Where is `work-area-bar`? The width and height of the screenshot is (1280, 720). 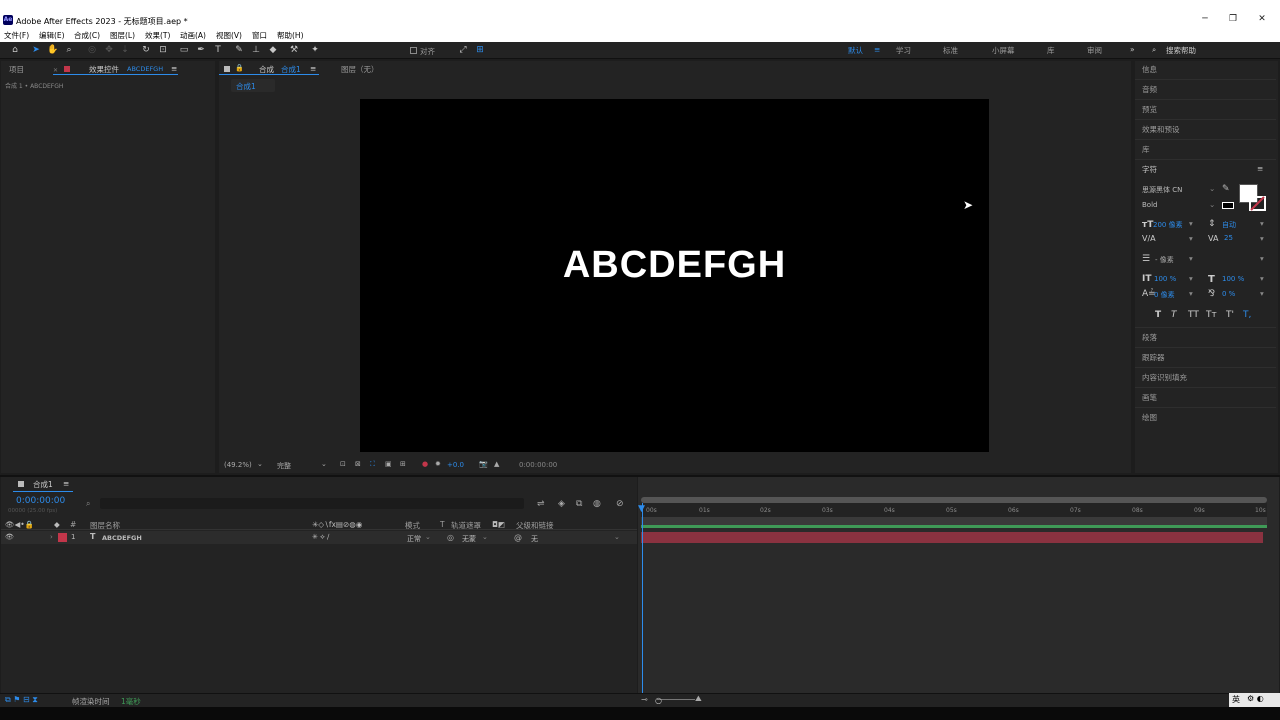
work-area-bar is located at coordinates (954, 526).